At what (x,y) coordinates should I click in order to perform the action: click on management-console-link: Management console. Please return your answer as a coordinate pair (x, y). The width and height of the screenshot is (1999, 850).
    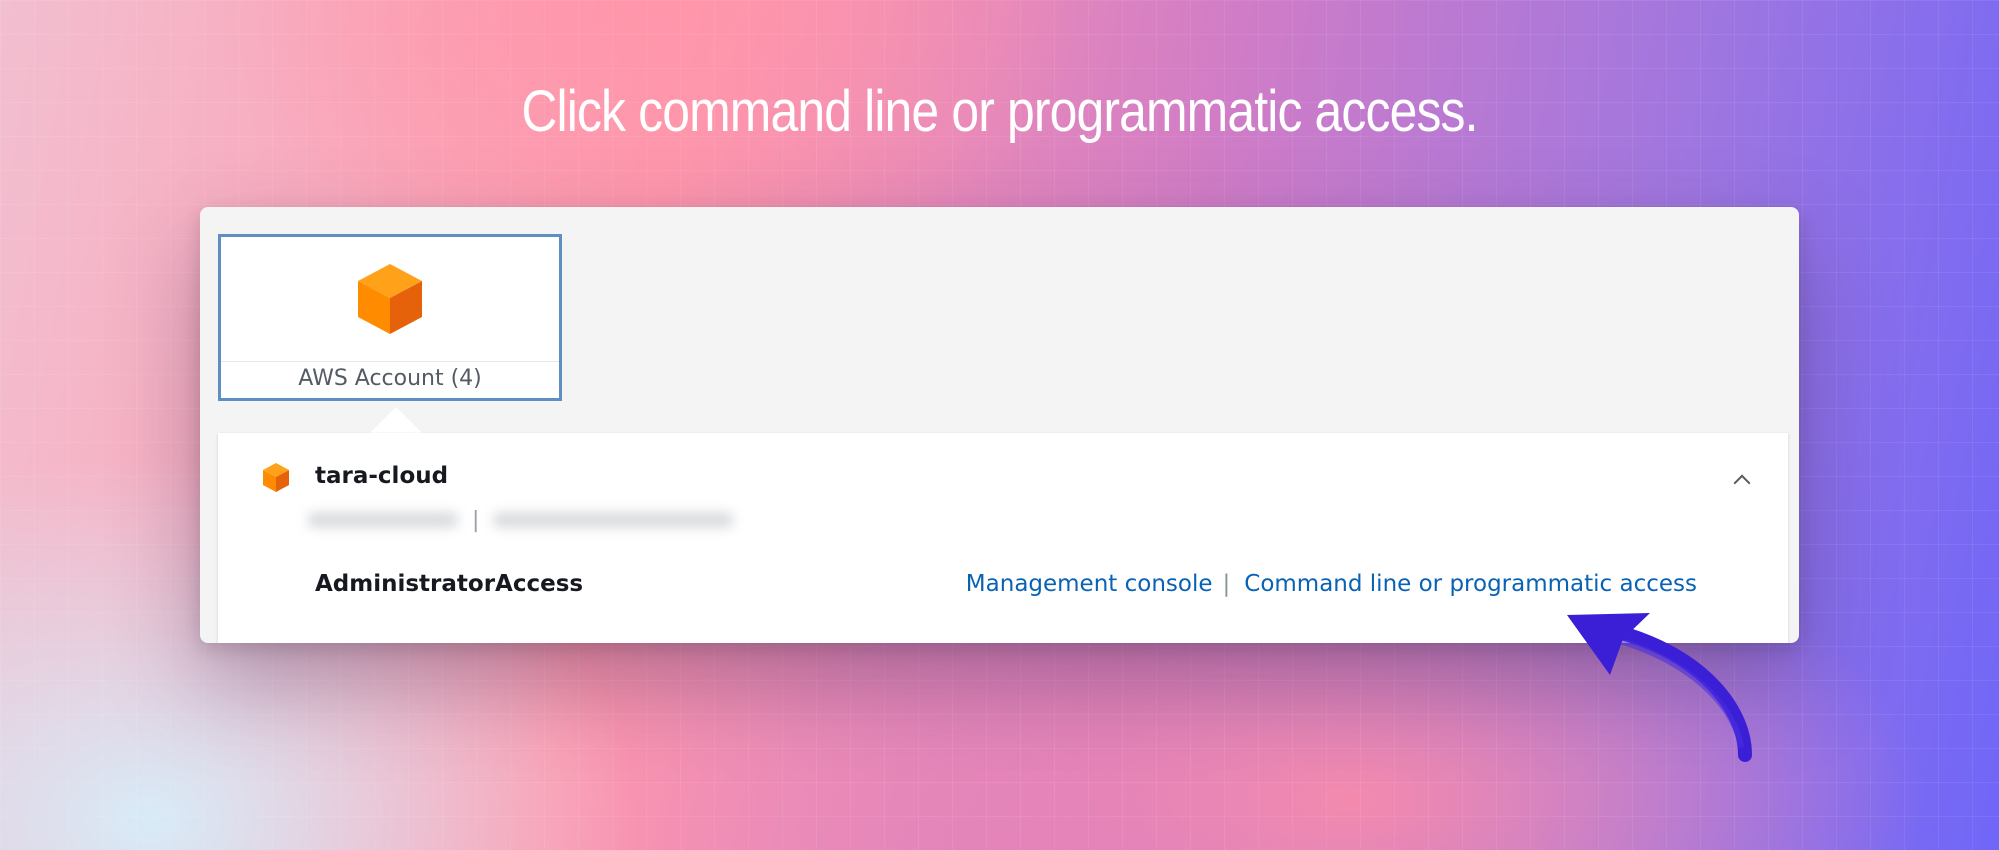
    Looking at the image, I should click on (1089, 584).